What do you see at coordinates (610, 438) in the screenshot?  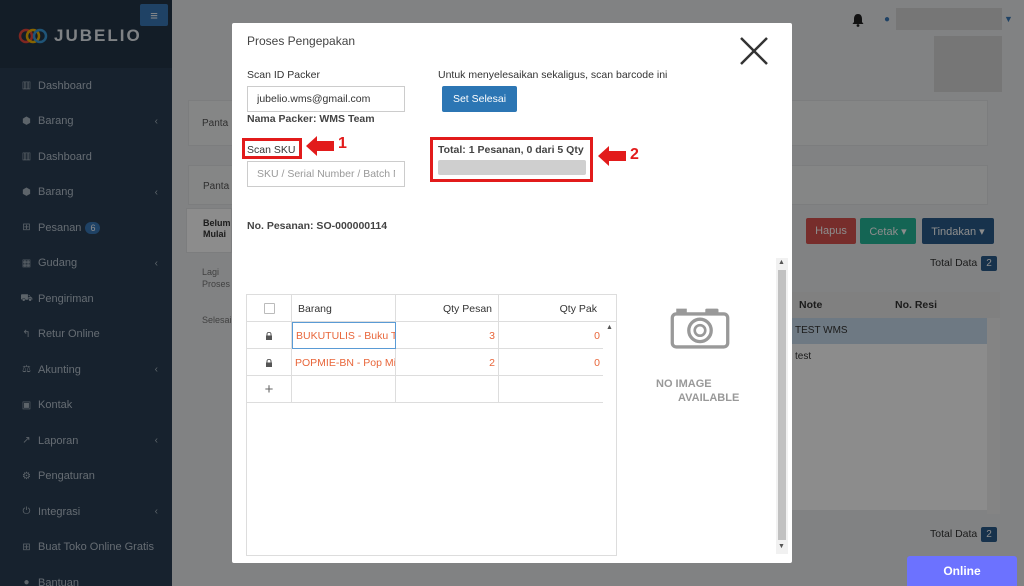 I see `table-scrollbar: ▲` at bounding box center [610, 438].